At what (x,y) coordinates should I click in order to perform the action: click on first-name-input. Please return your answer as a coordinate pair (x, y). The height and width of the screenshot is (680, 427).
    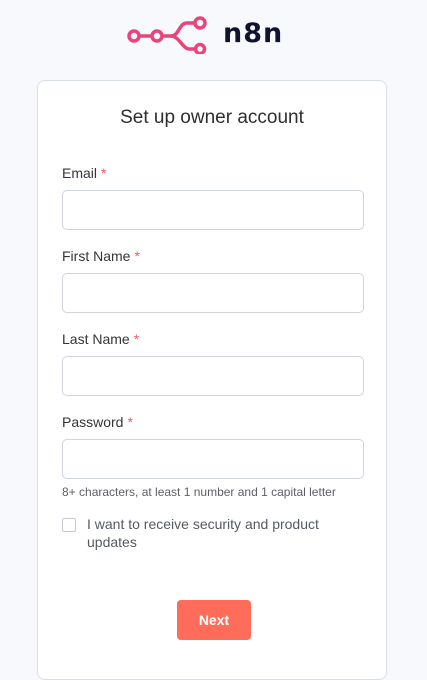
    Looking at the image, I should click on (213, 293).